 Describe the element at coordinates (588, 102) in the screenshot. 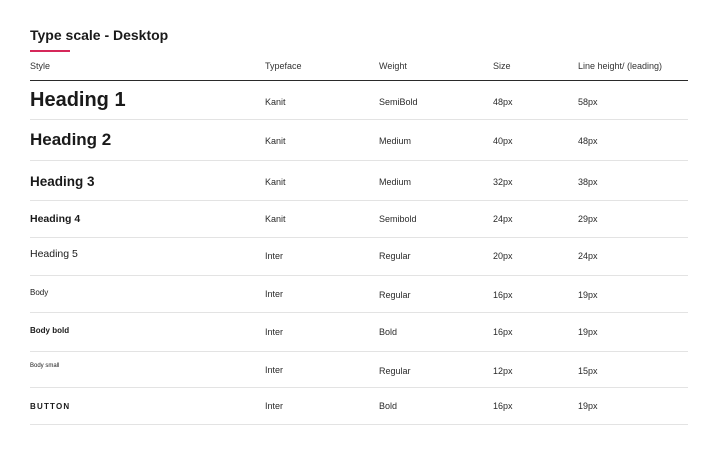

I see `cell-line-height: 58px` at that location.